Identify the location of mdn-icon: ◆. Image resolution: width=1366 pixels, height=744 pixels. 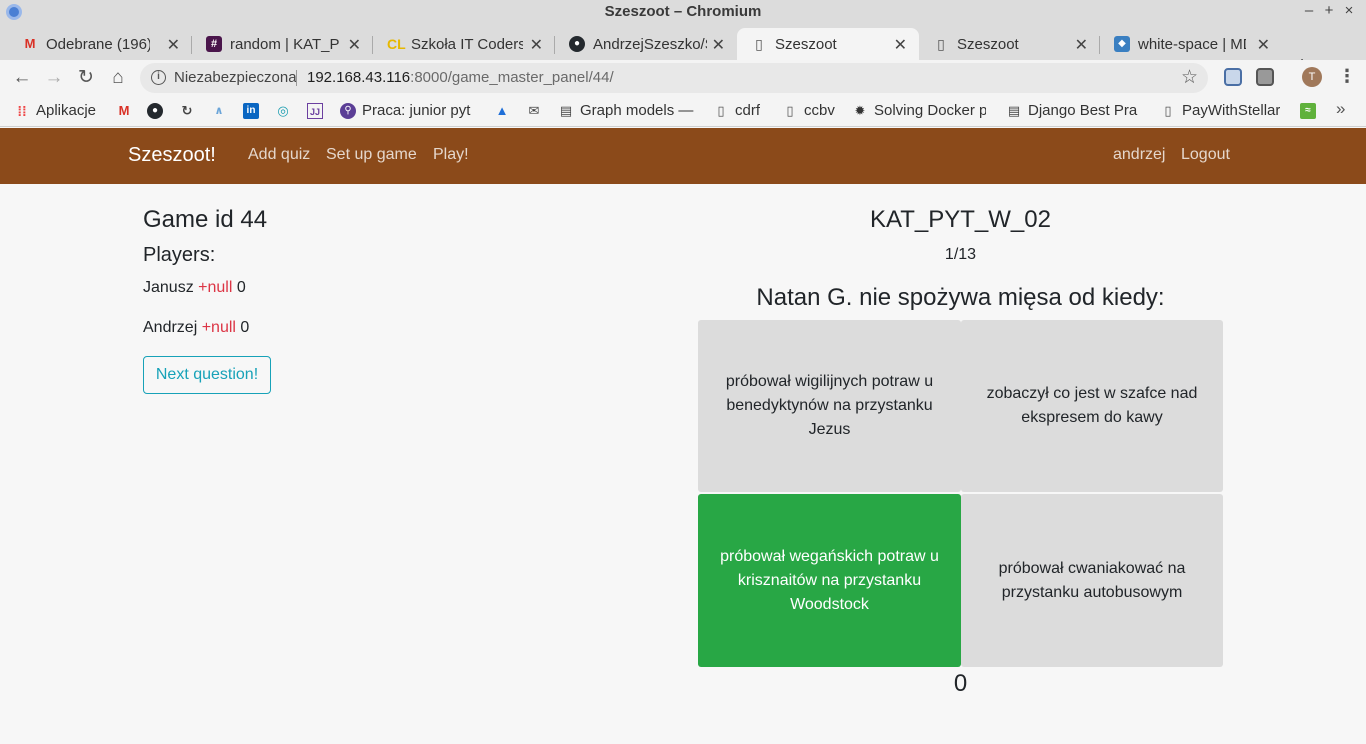
(1122, 44).